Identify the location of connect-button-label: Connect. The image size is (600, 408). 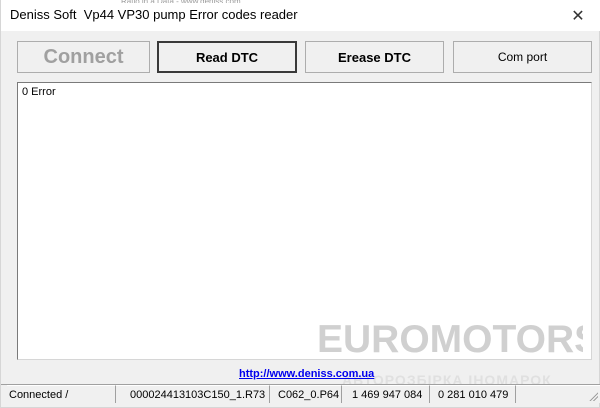
(83, 56).